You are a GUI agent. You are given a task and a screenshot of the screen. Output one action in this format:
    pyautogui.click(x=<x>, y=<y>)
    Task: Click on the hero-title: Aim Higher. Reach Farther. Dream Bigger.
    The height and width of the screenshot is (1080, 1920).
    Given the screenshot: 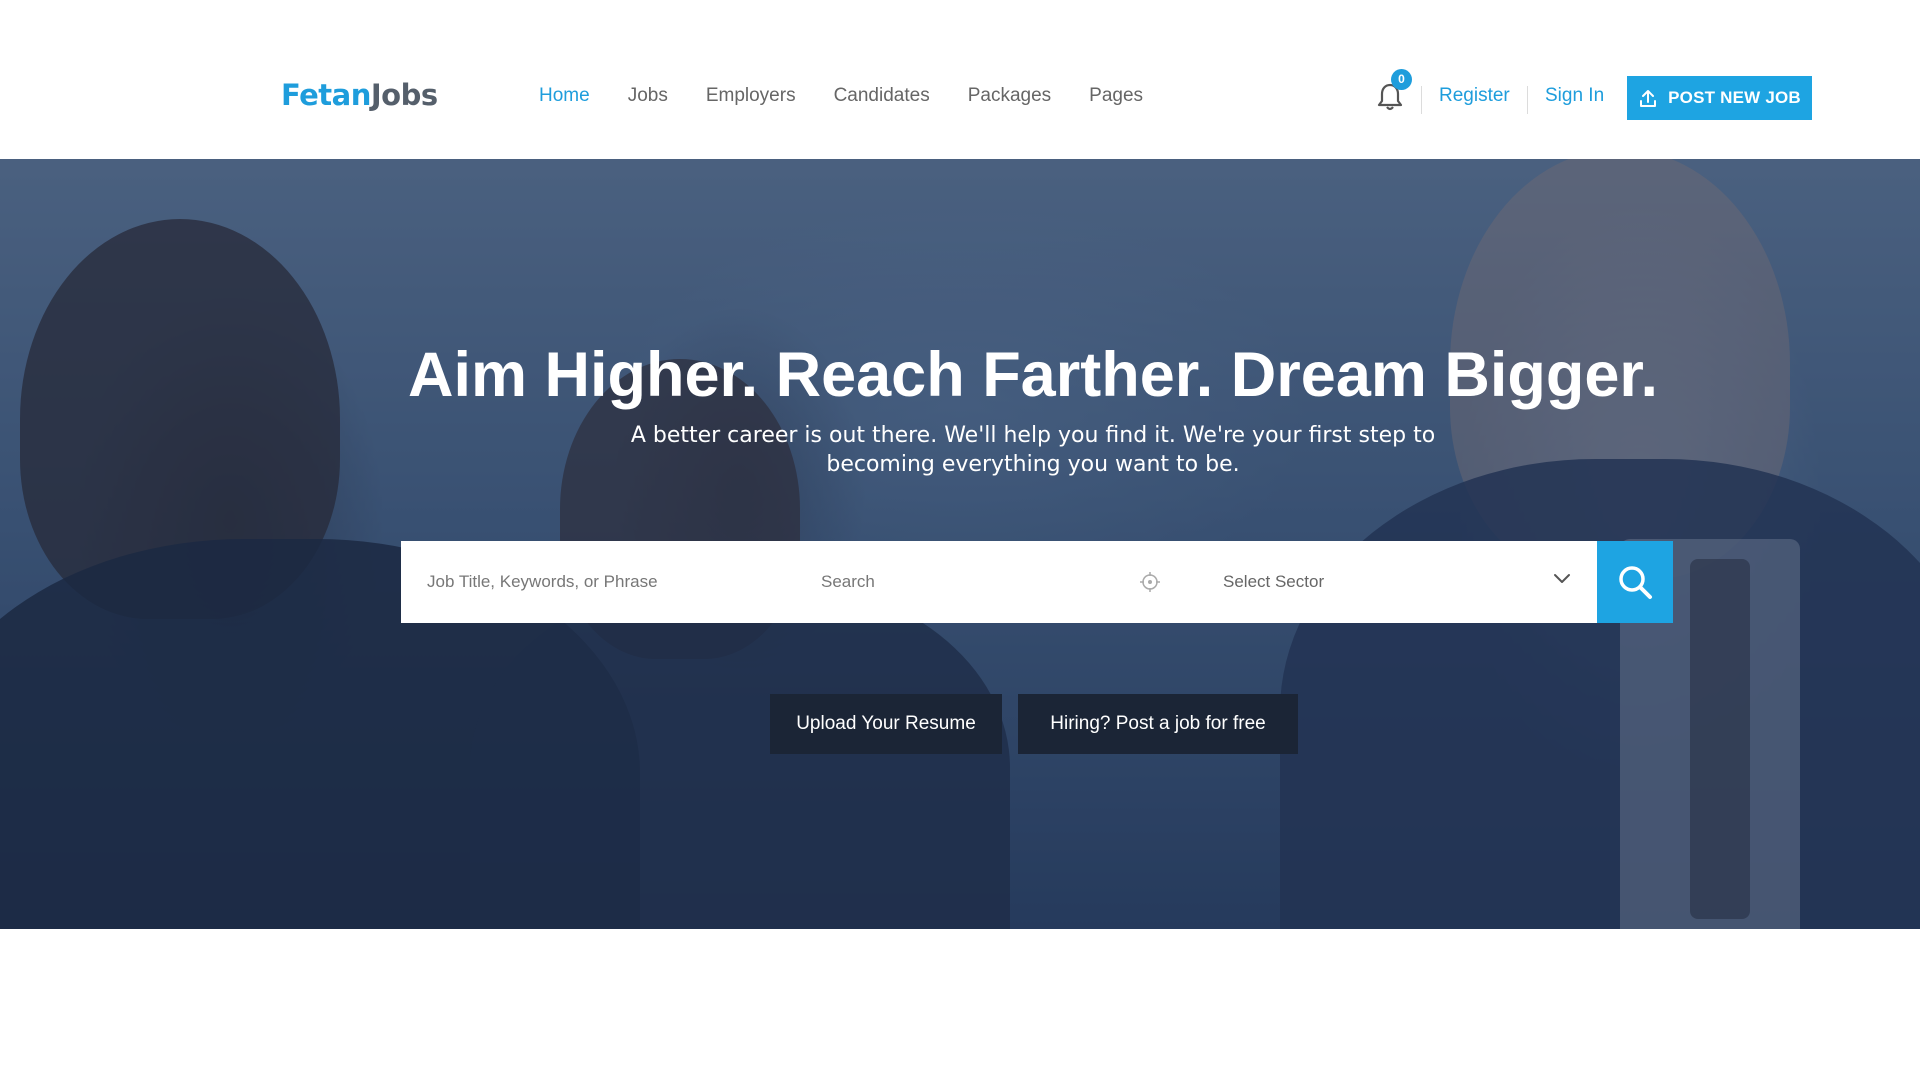 What is the action you would take?
    pyautogui.click(x=1033, y=375)
    